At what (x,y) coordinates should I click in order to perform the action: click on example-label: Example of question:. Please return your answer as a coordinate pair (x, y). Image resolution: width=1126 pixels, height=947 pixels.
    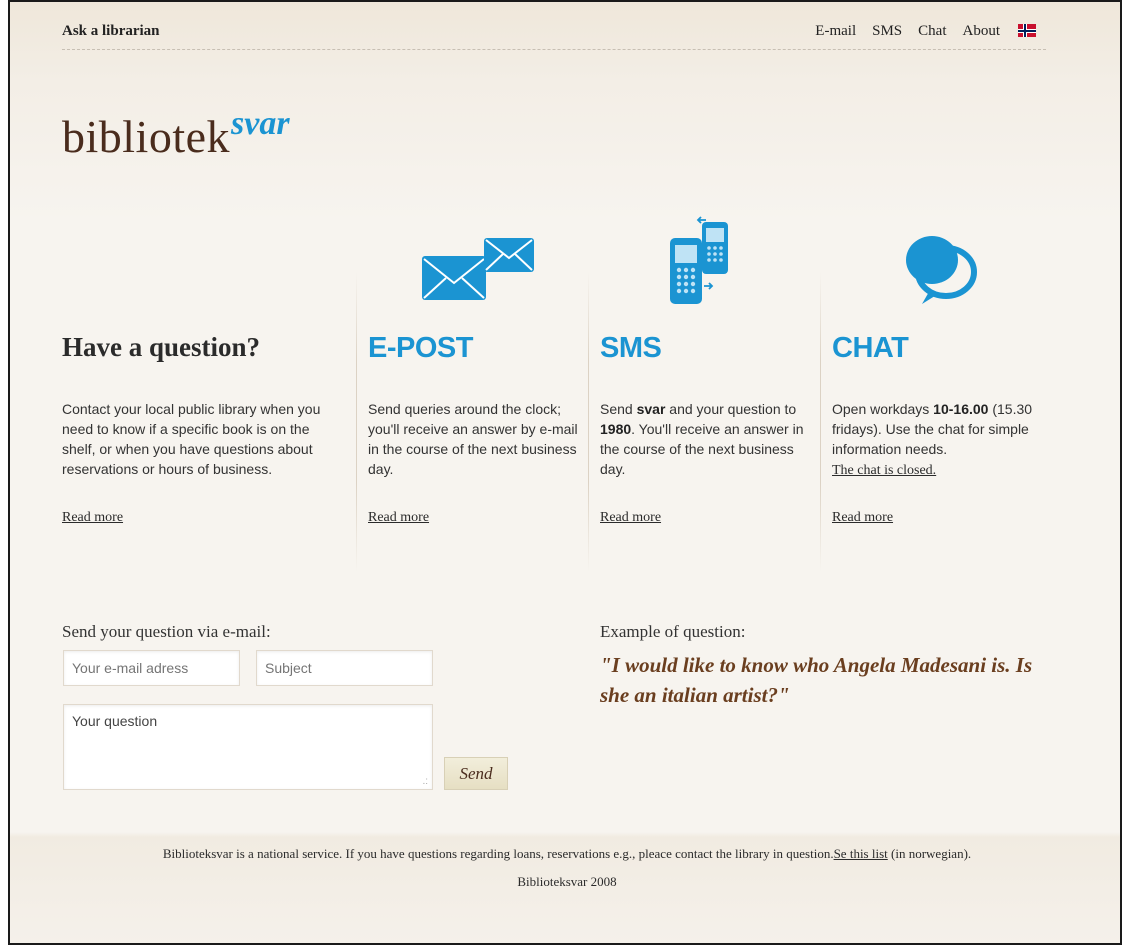
    Looking at the image, I should click on (673, 631).